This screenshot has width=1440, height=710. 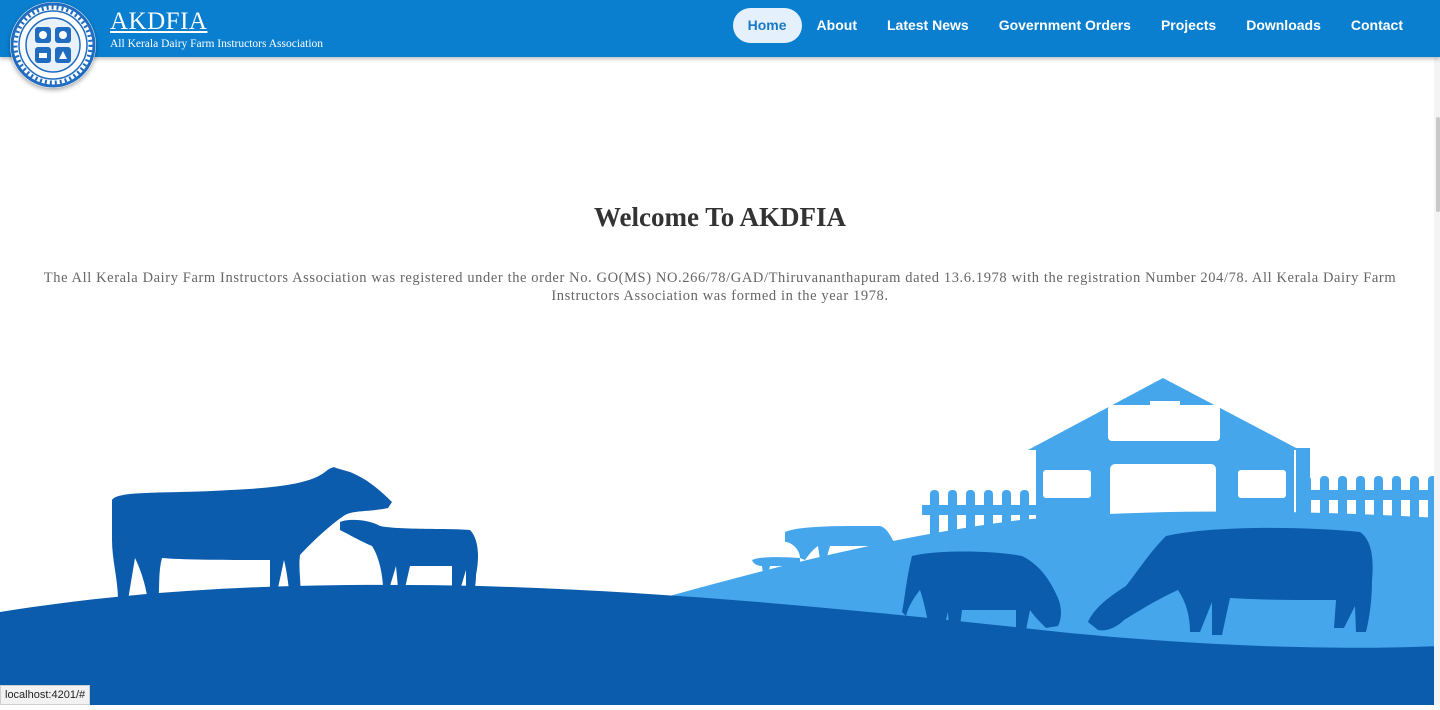 I want to click on association-seal-icon, so click(x=53, y=45).